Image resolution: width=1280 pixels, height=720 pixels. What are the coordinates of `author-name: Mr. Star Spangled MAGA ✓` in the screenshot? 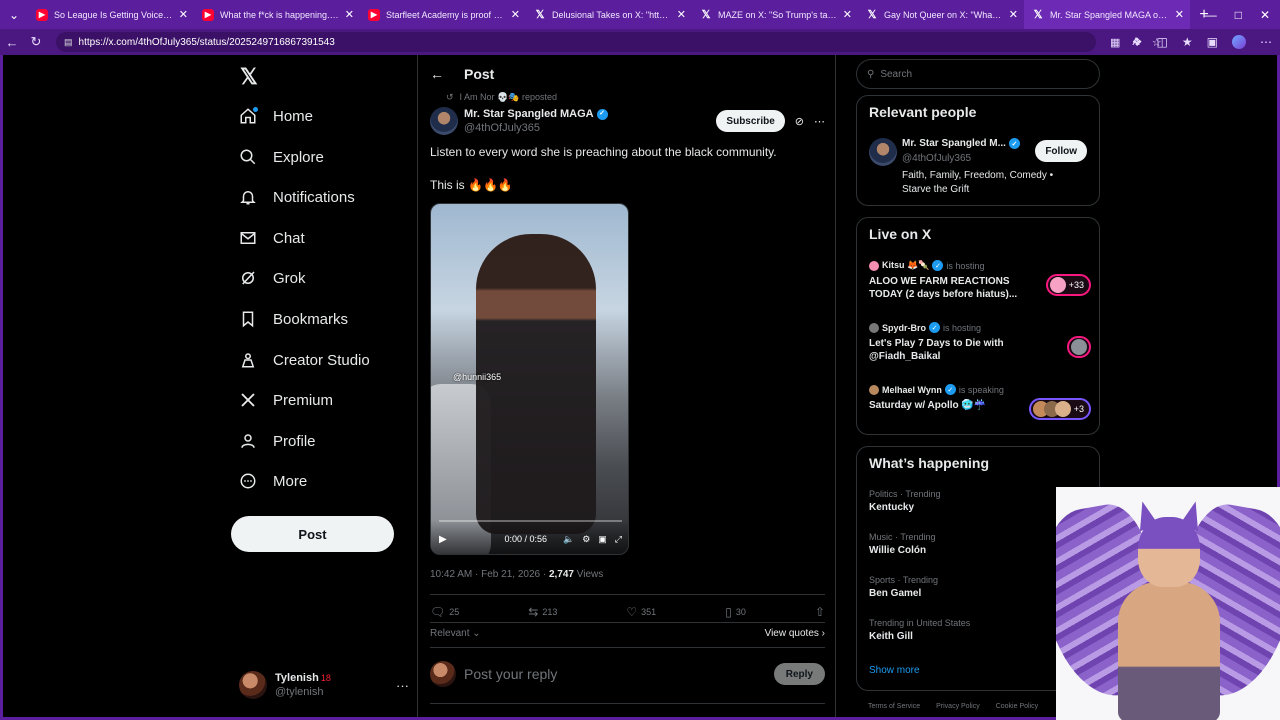 It's located at (536, 114).